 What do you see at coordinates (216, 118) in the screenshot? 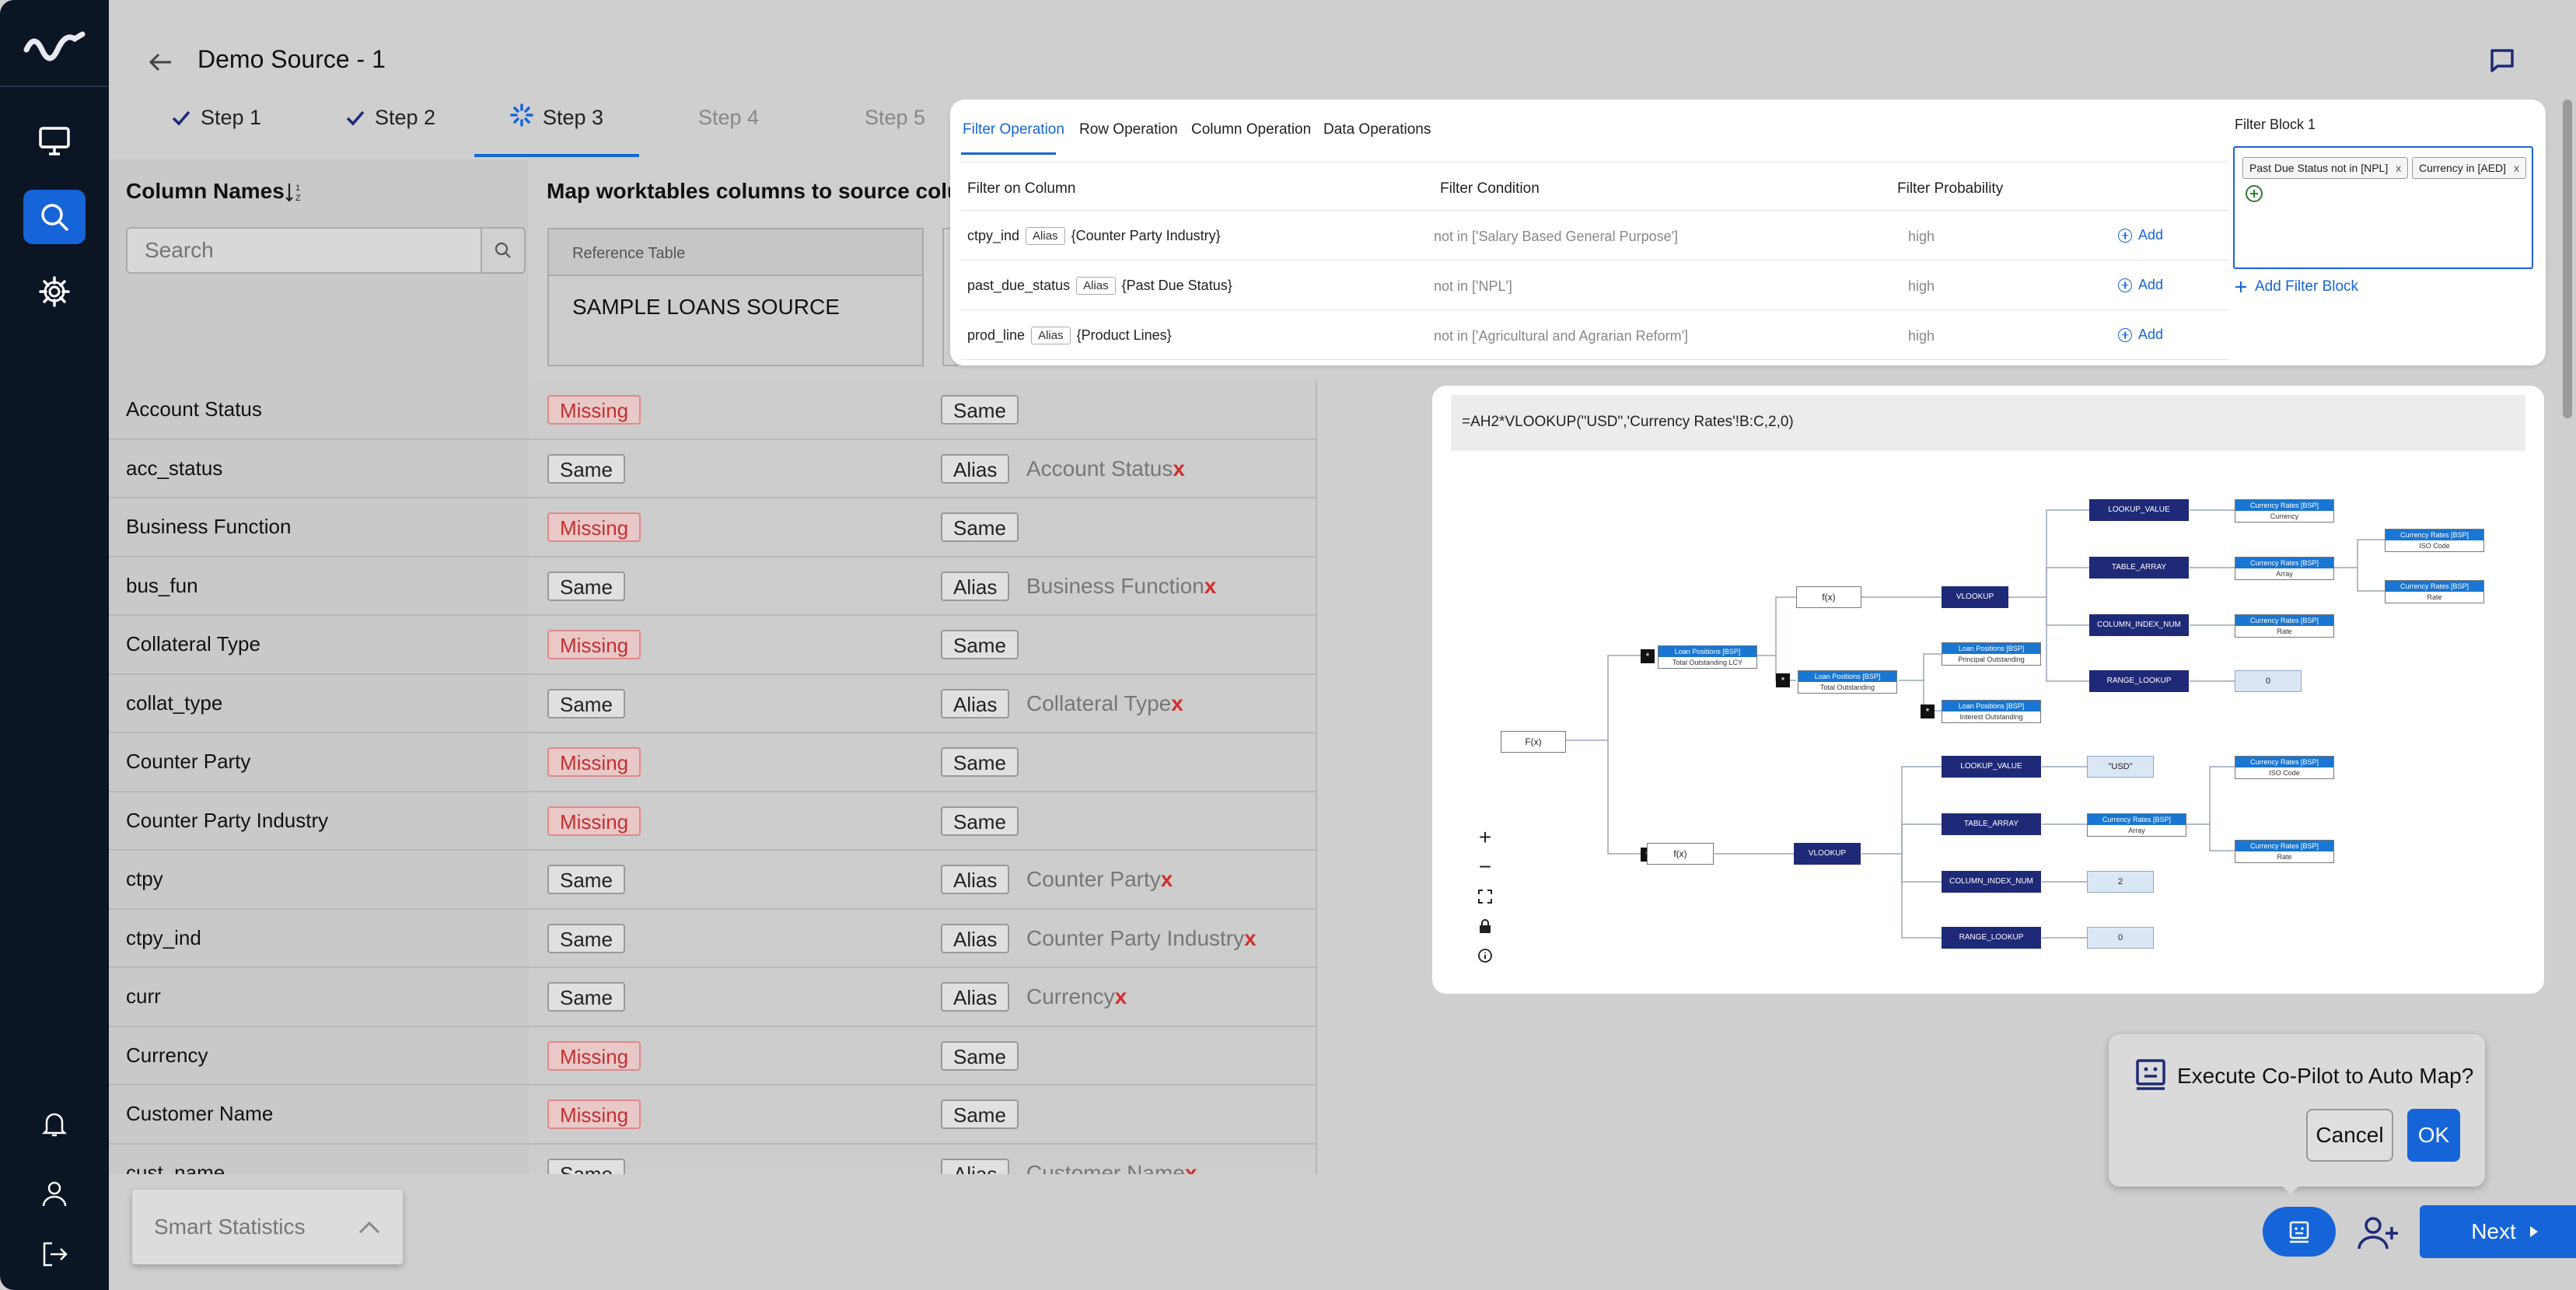
I see `step-1: Step 1` at bounding box center [216, 118].